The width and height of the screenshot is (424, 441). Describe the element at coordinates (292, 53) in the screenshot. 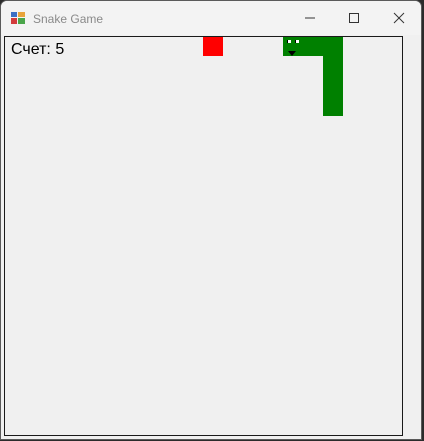

I see `snake-tongue` at that location.